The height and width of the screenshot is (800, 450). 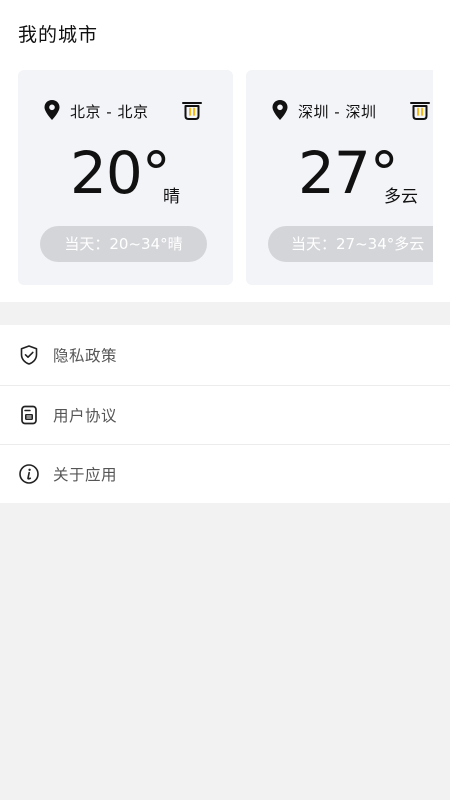 I want to click on daily-range-pill: 当天：27~34°多云, so click(x=350, y=244).